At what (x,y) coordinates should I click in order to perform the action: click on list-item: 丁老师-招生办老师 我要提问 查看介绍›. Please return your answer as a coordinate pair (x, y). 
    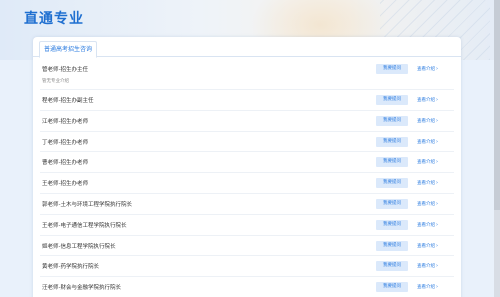
    Looking at the image, I should click on (247, 142).